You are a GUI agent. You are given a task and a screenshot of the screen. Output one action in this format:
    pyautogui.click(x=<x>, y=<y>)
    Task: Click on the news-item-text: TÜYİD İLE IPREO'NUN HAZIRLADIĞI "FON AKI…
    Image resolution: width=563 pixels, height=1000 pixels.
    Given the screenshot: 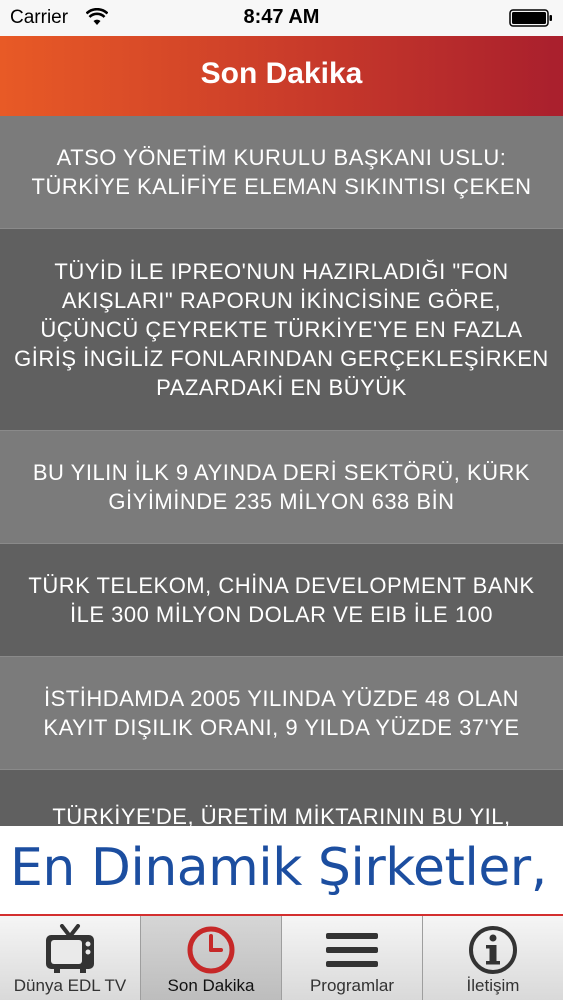 What is the action you would take?
    pyautogui.click(x=281, y=329)
    